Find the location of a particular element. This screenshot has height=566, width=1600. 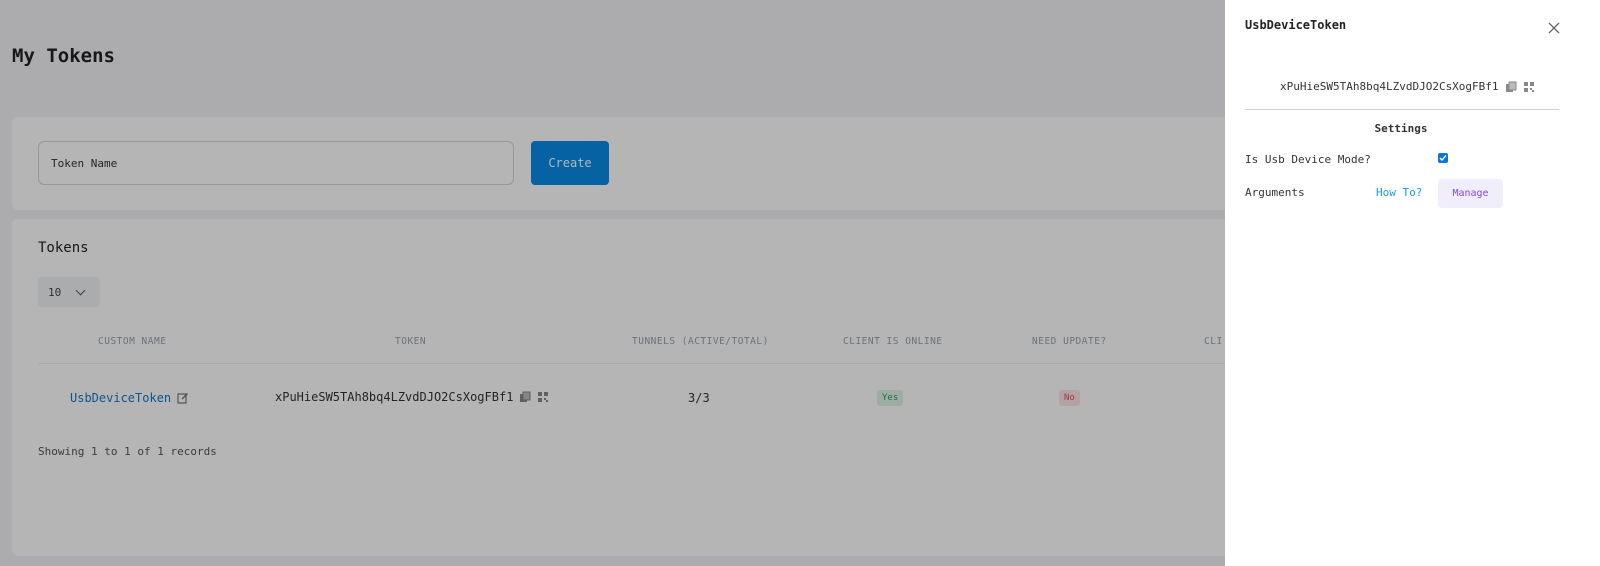

settings-heading: Settings is located at coordinates (1401, 128).